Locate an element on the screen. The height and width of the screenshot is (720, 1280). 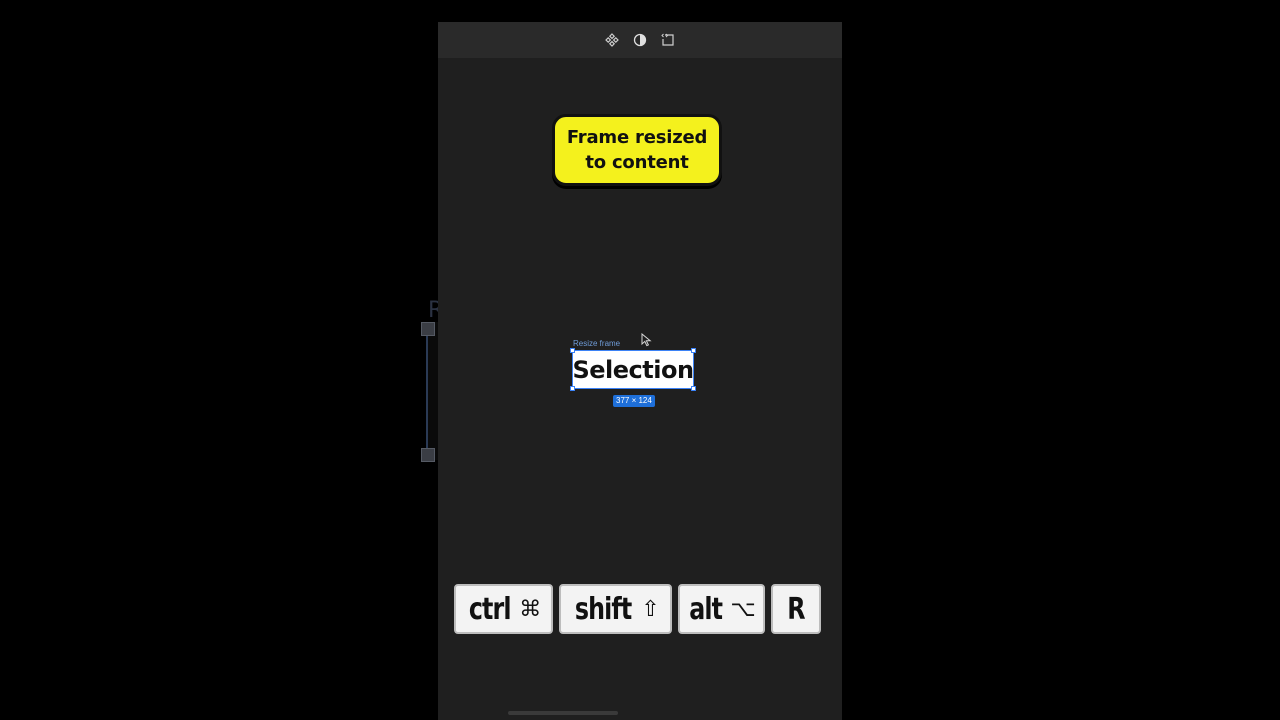
command-icon: ⌘ is located at coordinates (530, 609).